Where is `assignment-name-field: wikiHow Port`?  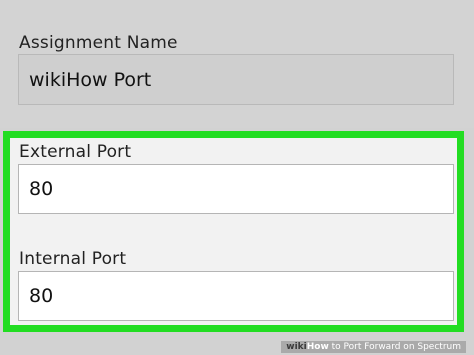 assignment-name-field: wikiHow Port is located at coordinates (236, 79).